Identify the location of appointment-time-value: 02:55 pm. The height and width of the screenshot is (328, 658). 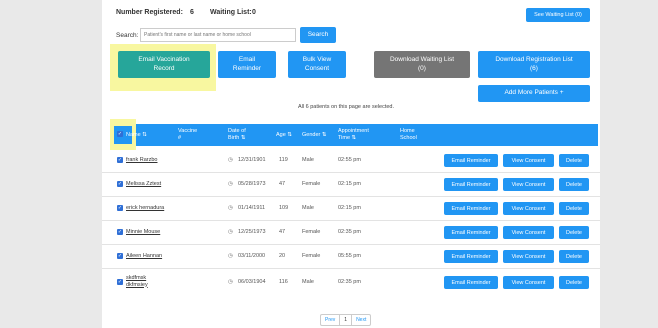
(349, 160).